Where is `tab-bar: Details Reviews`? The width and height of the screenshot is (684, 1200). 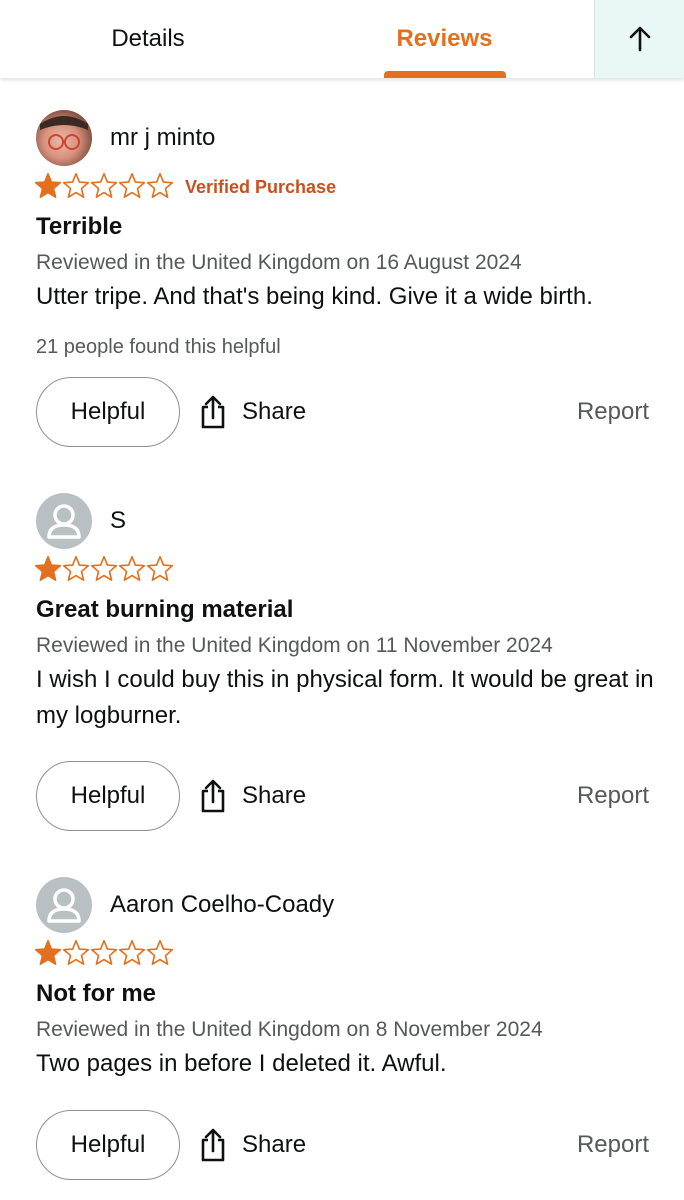
tab-bar: Details Reviews is located at coordinates (342, 39).